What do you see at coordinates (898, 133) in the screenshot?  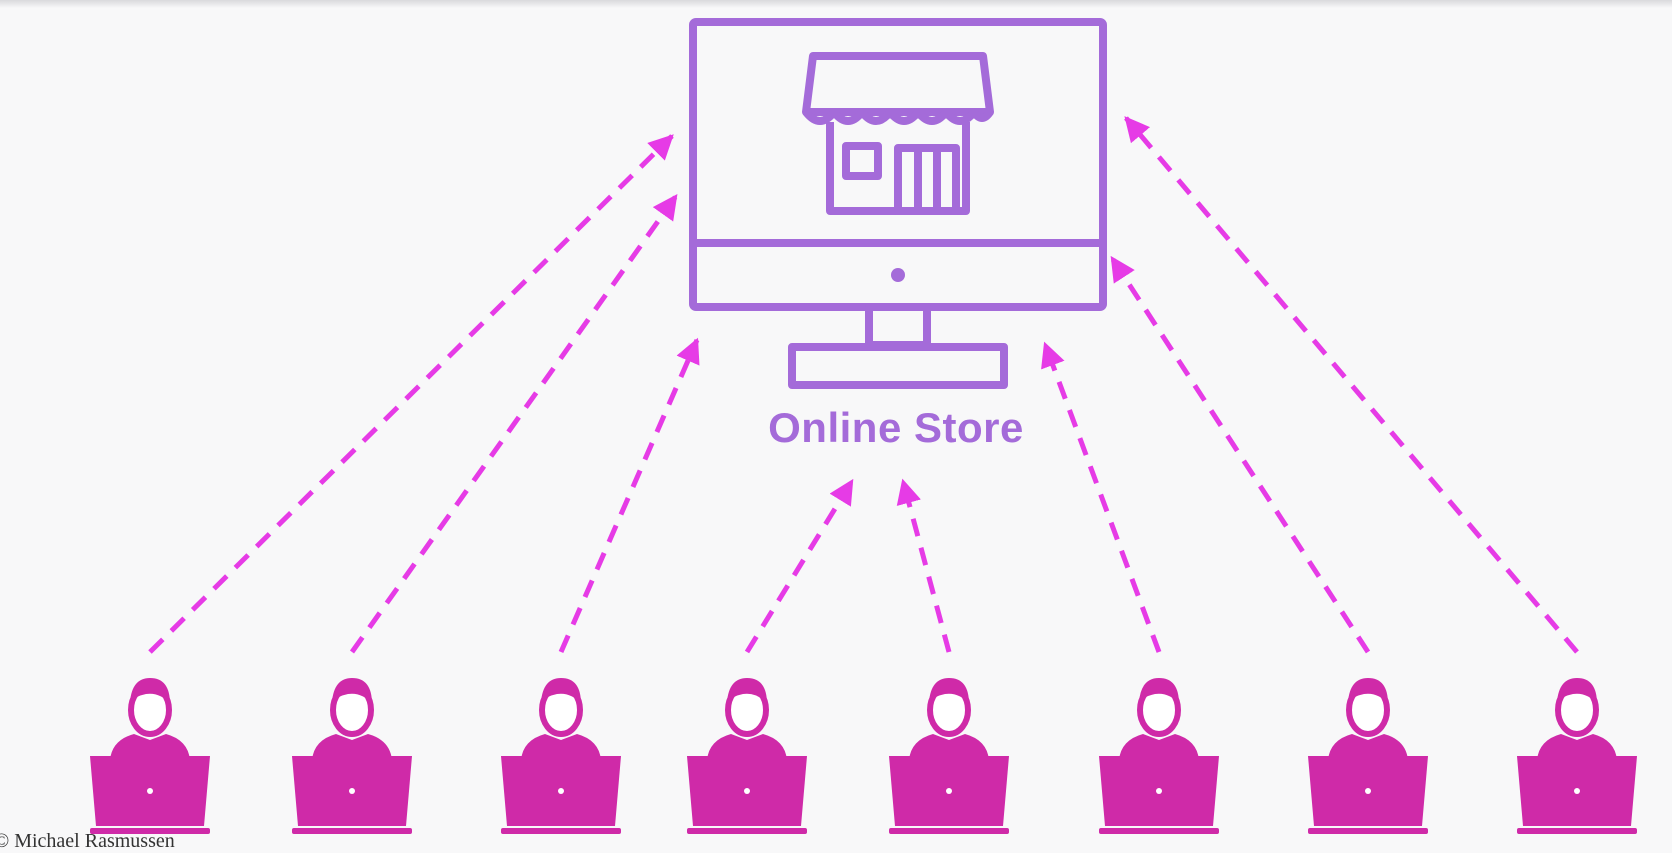 I see `storefront-icon` at bounding box center [898, 133].